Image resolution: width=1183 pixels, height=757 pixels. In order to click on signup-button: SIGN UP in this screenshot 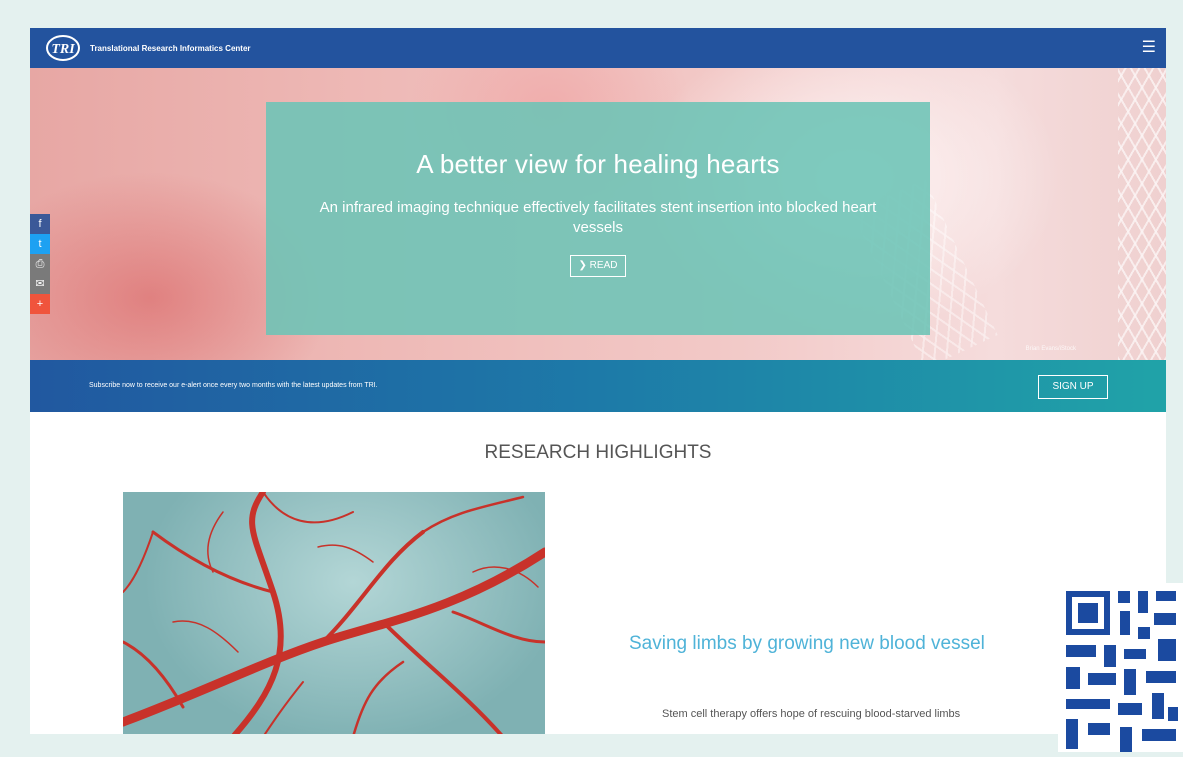, I will do `click(1073, 387)`.